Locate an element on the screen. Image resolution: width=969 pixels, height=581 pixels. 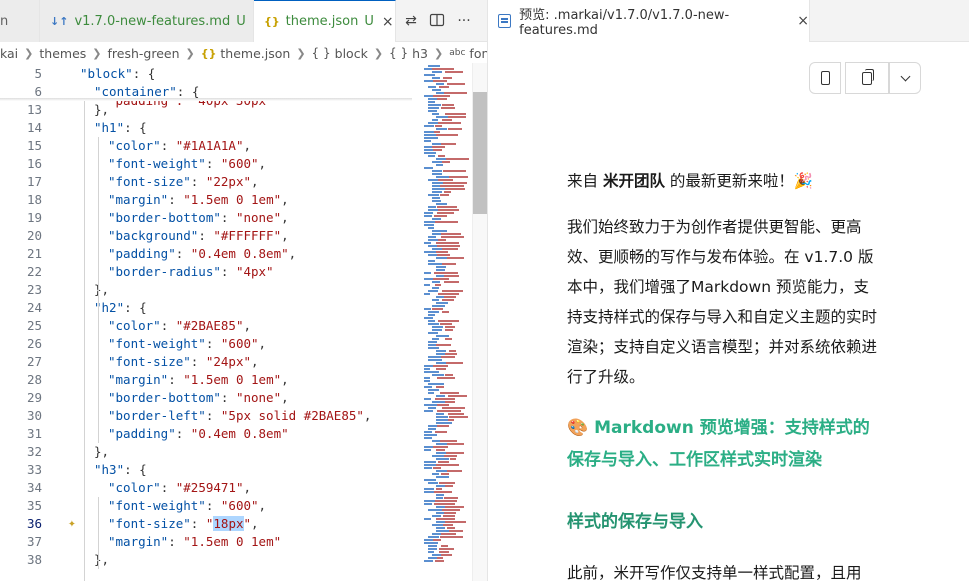
code-line: 17 "font-size": "22px", is located at coordinates (206, 182).